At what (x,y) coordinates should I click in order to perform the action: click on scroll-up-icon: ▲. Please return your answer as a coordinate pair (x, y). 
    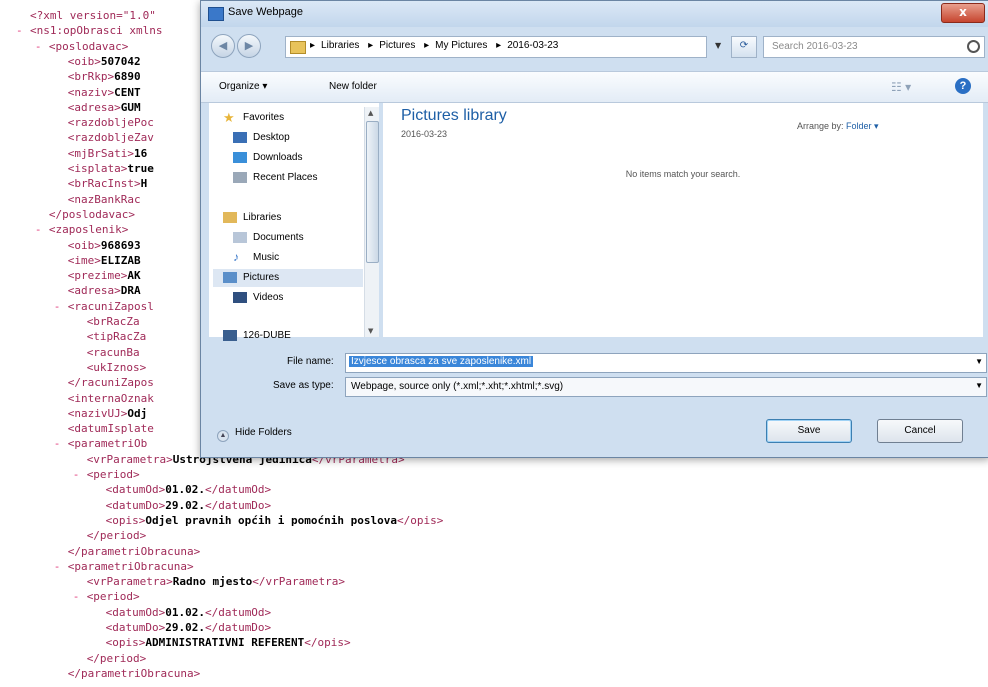
    Looking at the image, I should click on (370, 113).